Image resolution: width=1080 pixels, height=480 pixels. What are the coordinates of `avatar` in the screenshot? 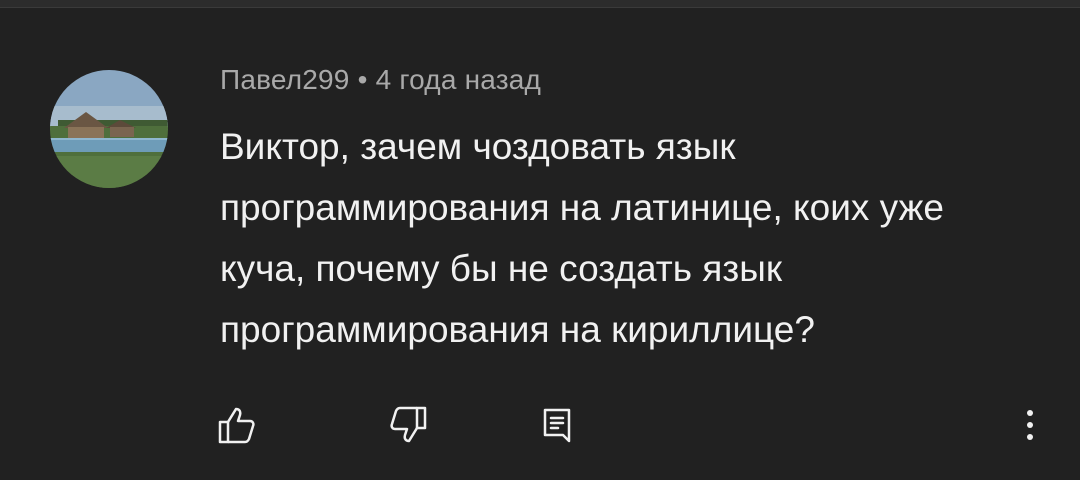 It's located at (109, 129).